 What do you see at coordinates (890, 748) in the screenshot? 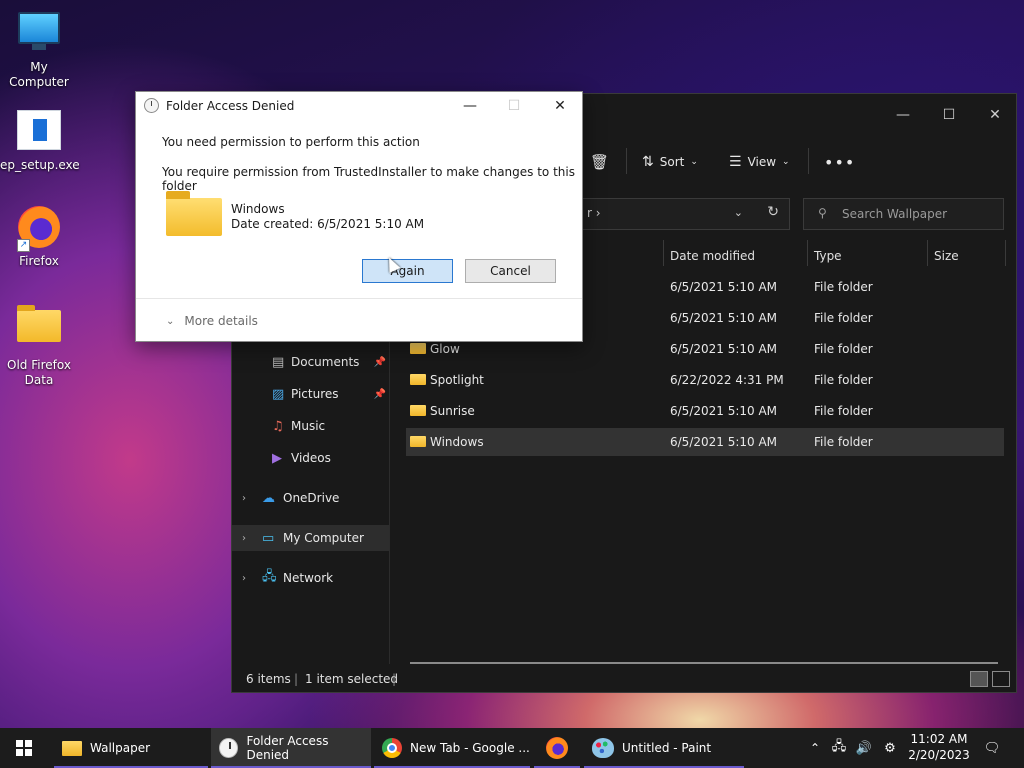
I see `gear-icon: ⚙` at bounding box center [890, 748].